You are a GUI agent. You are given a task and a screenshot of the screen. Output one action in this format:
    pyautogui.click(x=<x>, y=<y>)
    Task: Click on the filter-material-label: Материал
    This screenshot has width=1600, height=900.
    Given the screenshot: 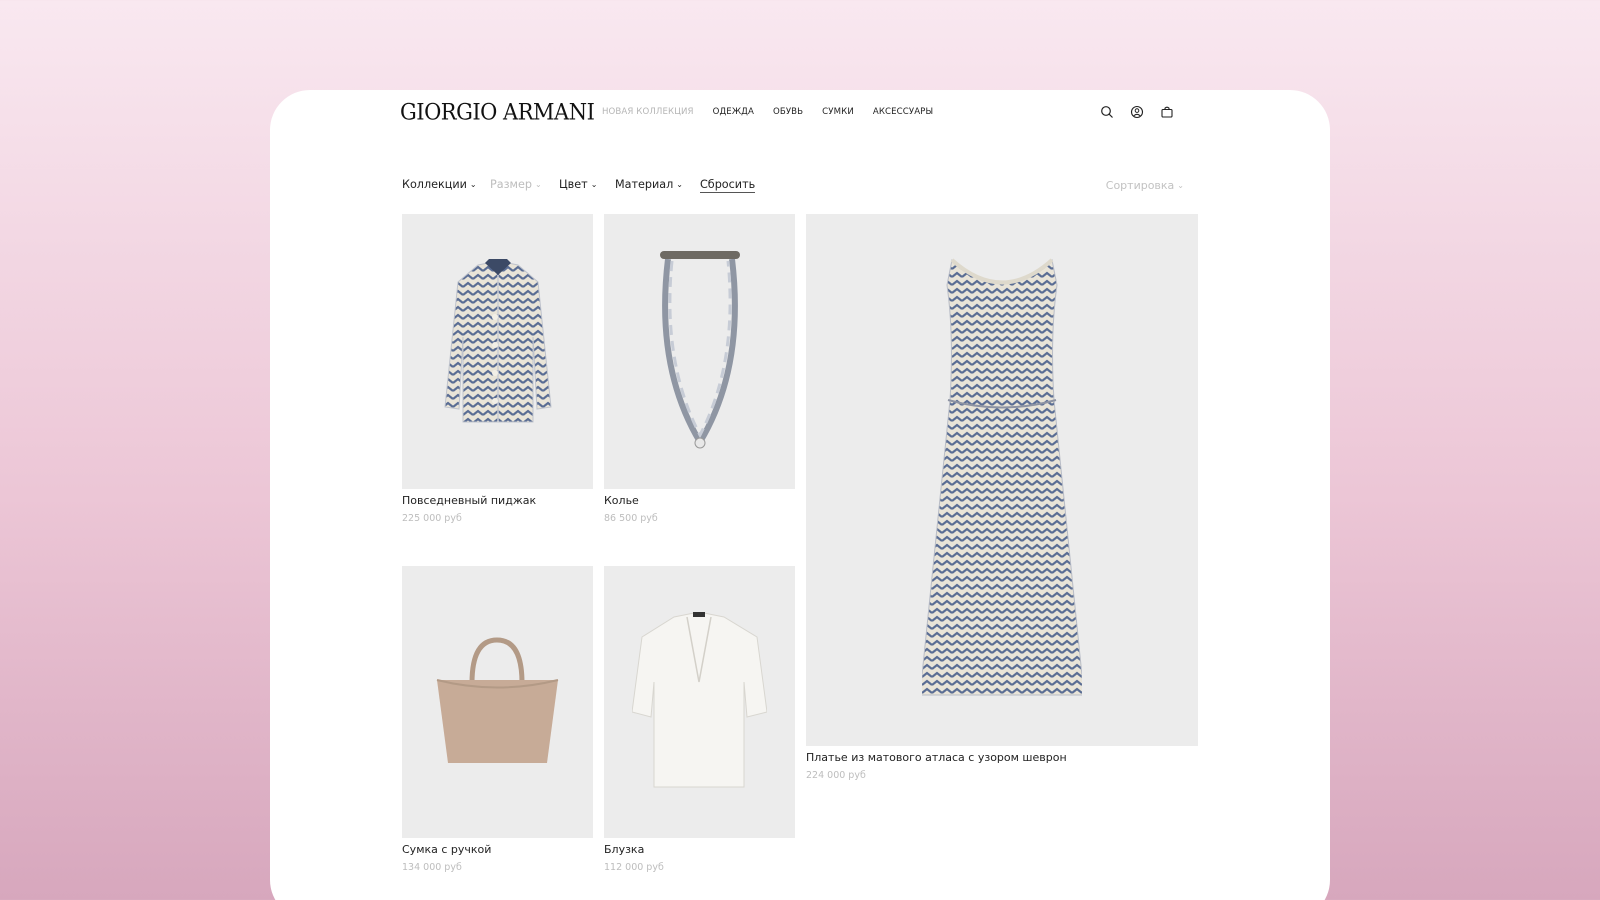 What is the action you would take?
    pyautogui.click(x=644, y=184)
    